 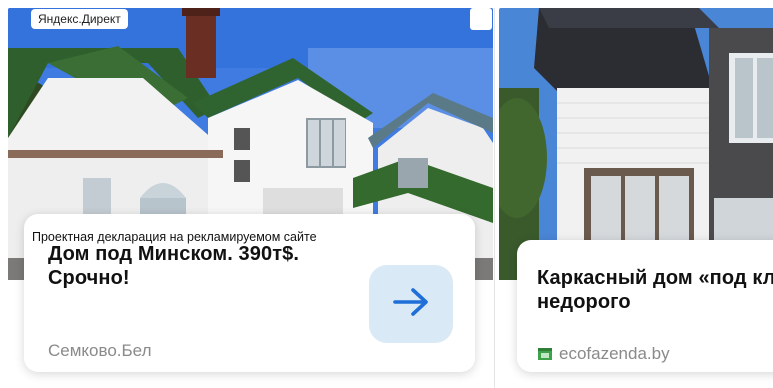 I want to click on ad-domain-text: Семково.Бел, so click(x=100, y=350).